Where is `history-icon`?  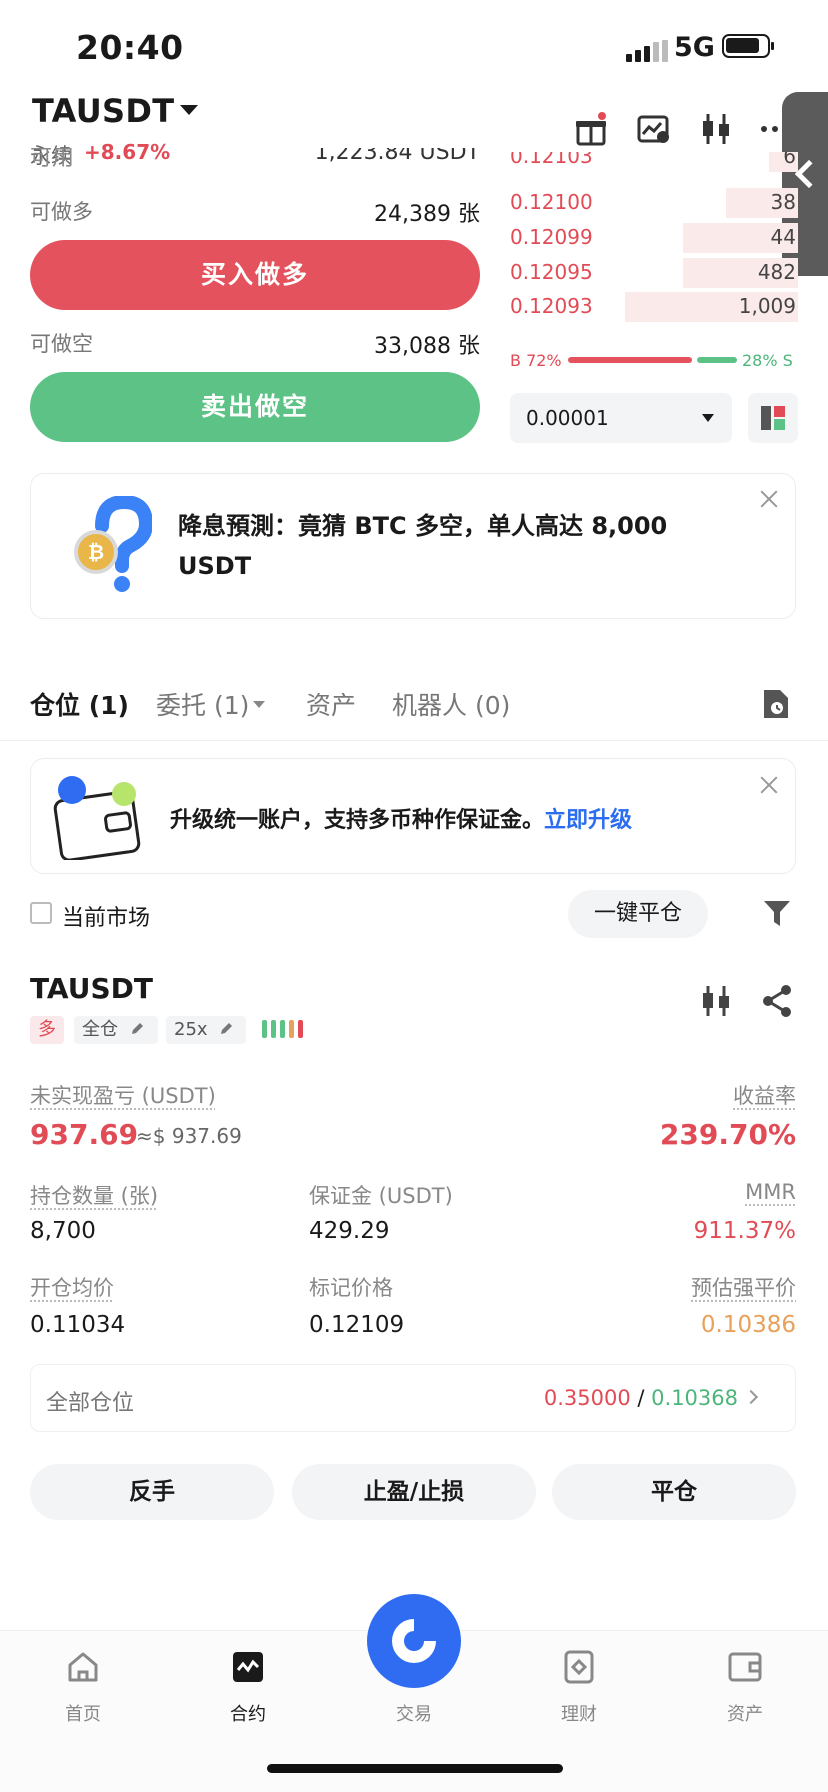 history-icon is located at coordinates (776, 704).